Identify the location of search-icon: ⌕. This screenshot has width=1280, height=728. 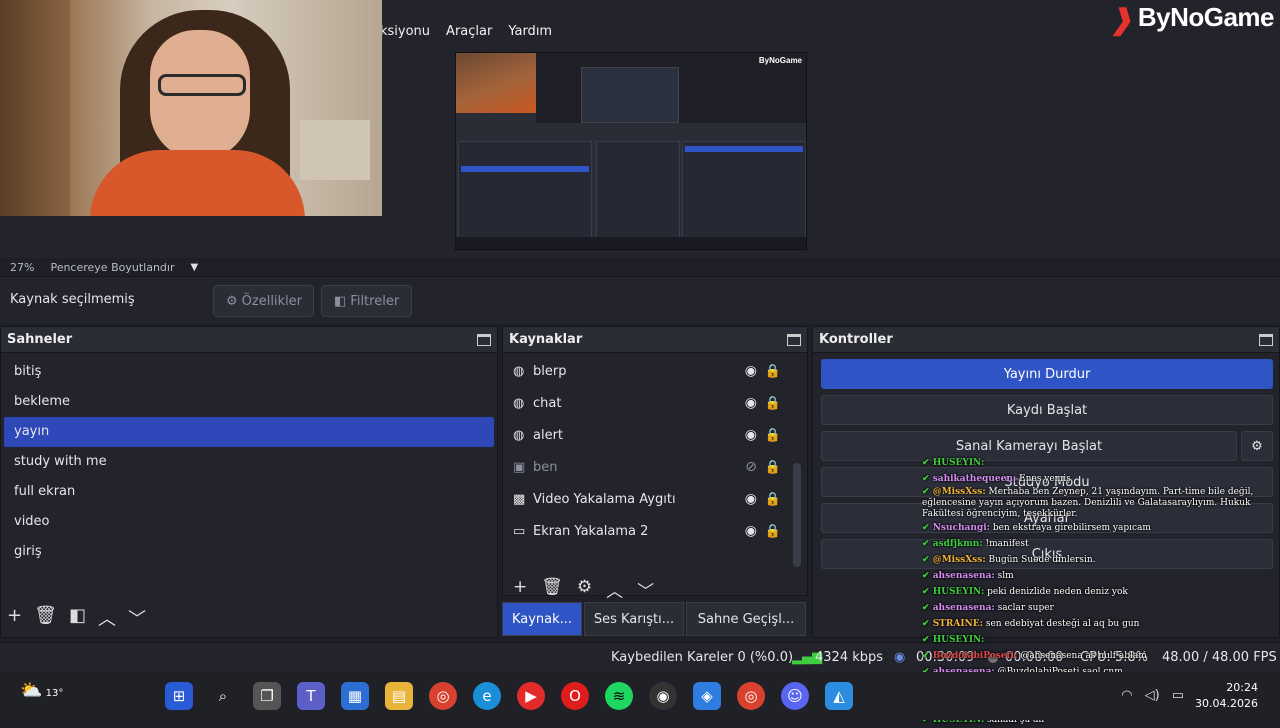
(223, 696).